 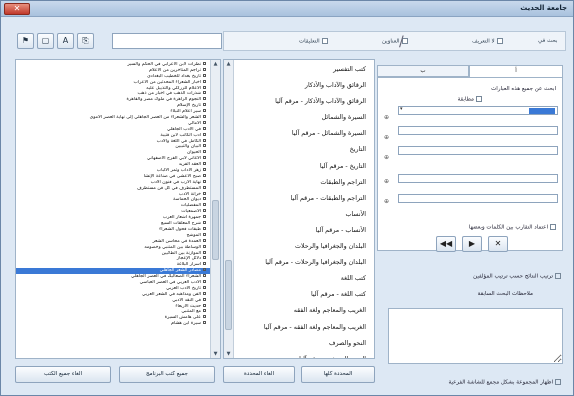 I want to click on category-item: كتب اللغة - مرقم آليا, so click(x=304, y=295).